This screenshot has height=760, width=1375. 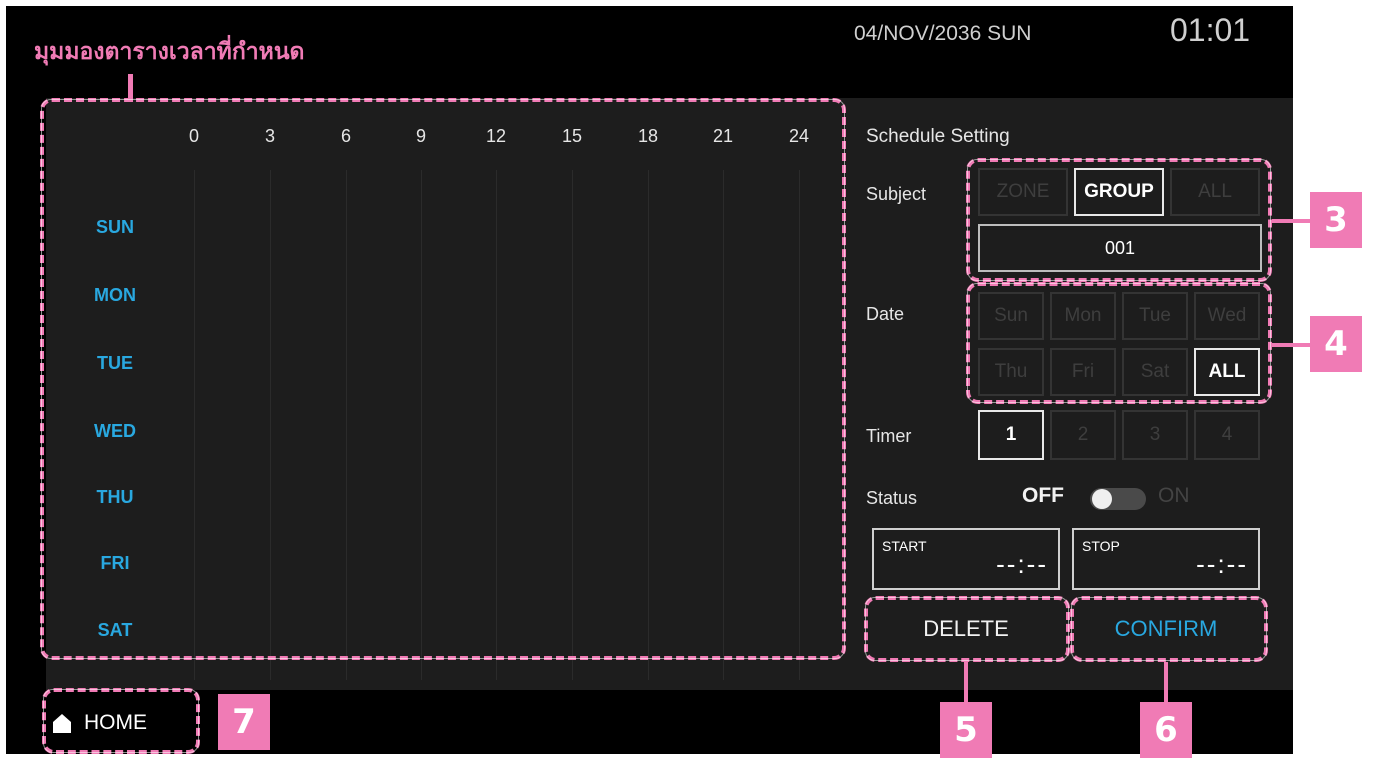 What do you see at coordinates (1166, 559) in the screenshot?
I see `stop-time-field: STOP --:--` at bounding box center [1166, 559].